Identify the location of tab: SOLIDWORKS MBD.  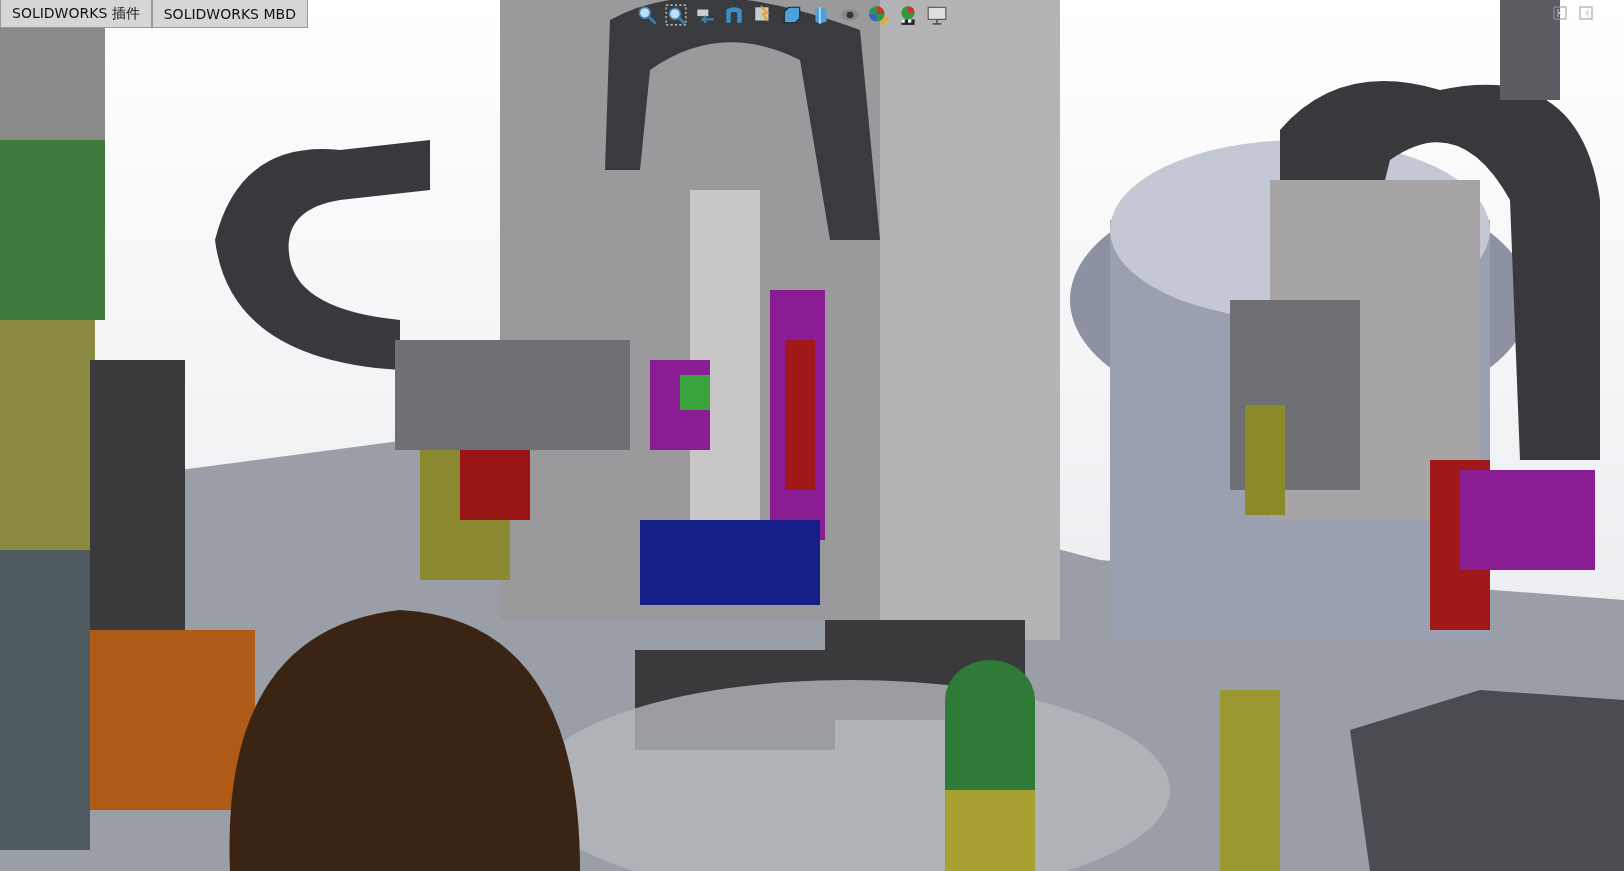
(229, 14).